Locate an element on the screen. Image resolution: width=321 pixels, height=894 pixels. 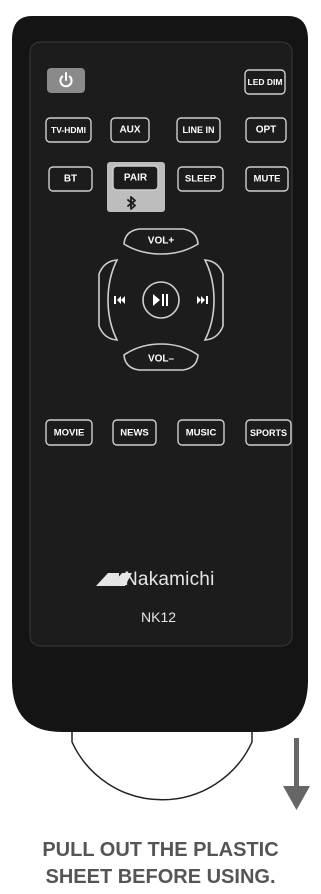
vol-down-button is located at coordinates (161, 357).